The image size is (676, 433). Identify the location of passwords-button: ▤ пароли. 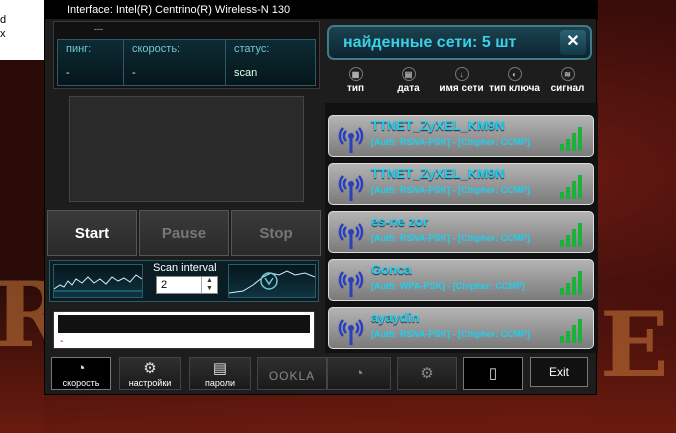
(220, 373).